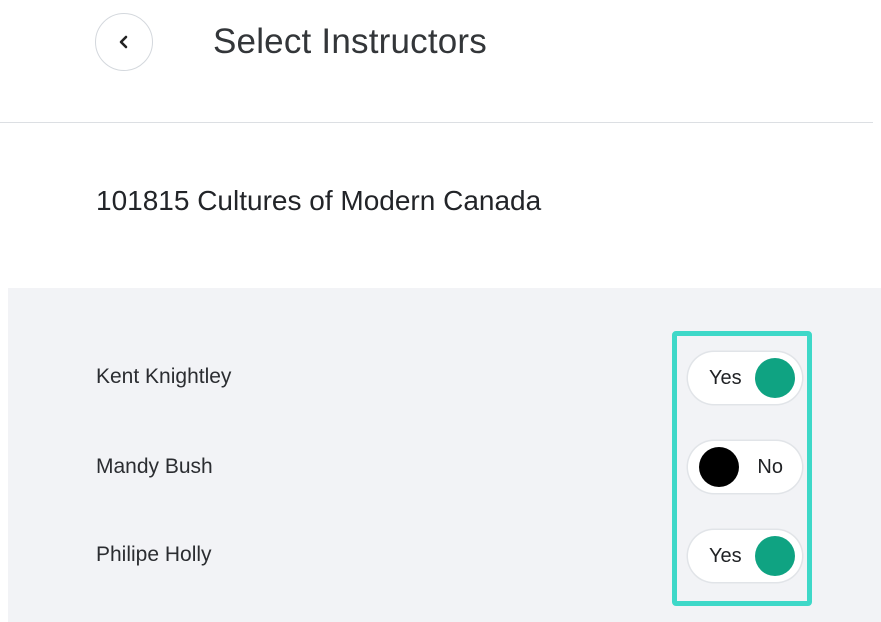  What do you see at coordinates (350, 41) in the screenshot?
I see `page-title: Select Instructors` at bounding box center [350, 41].